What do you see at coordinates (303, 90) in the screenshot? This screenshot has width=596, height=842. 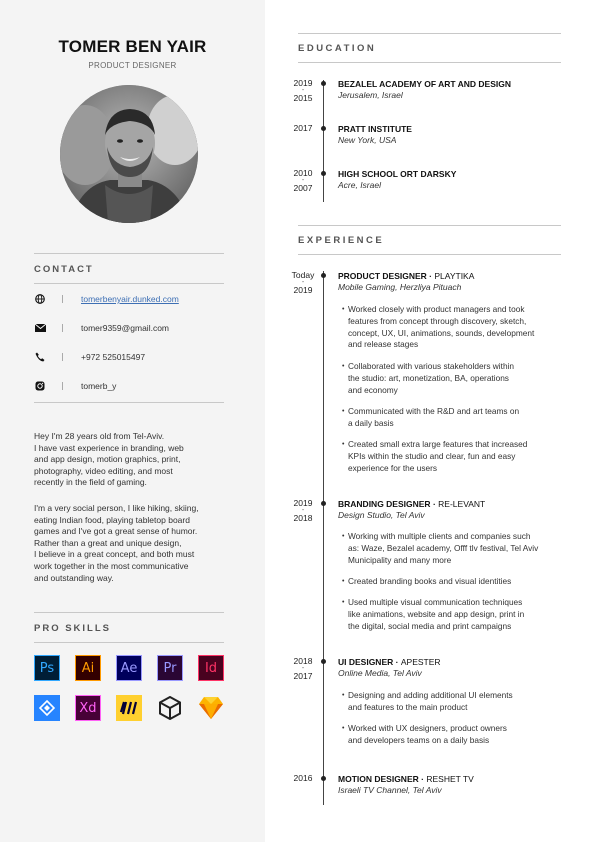 I see `education-years: 2019-2015` at bounding box center [303, 90].